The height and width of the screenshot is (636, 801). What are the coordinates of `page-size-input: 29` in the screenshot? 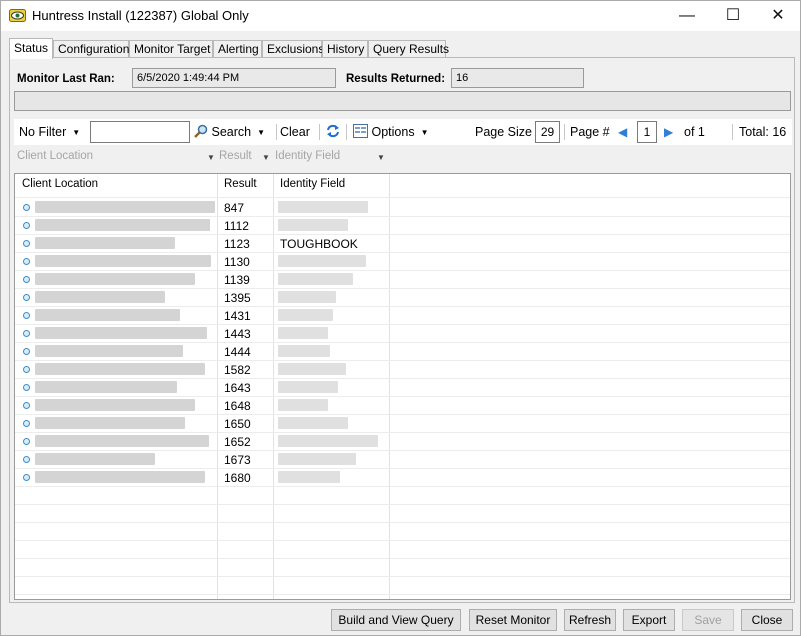 It's located at (547, 132).